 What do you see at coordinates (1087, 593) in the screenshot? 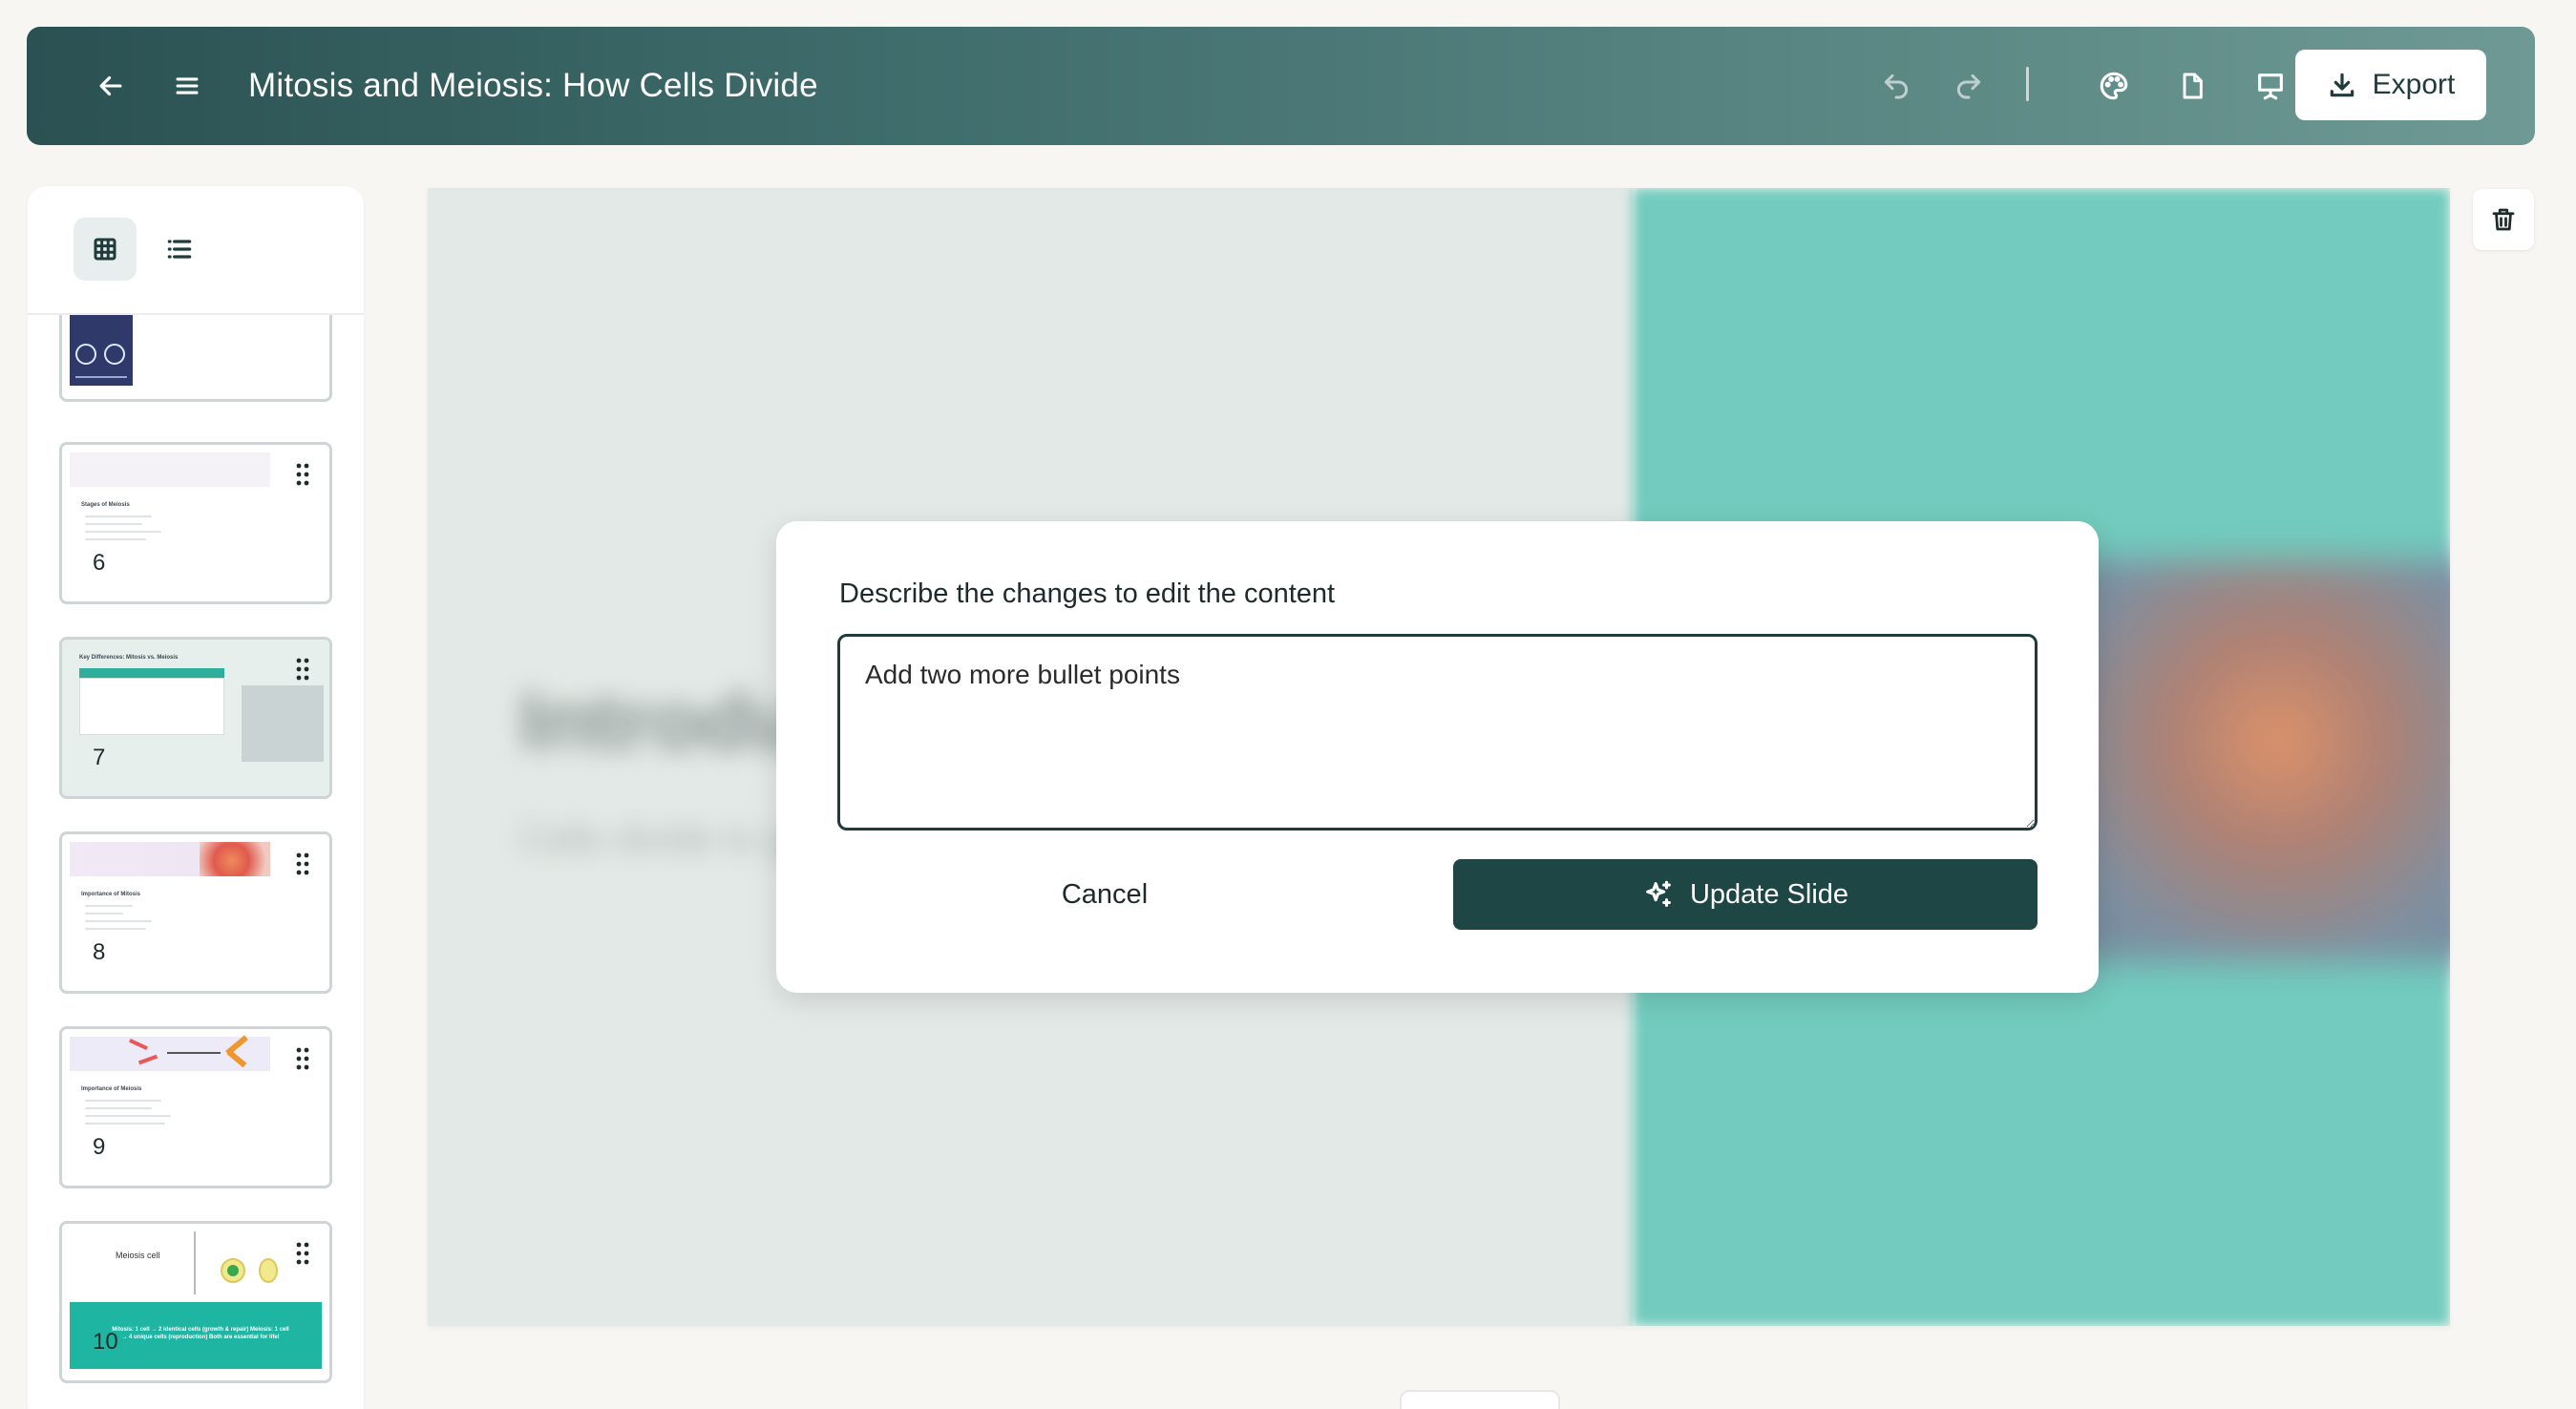
I see `dialog-label: Describe the changes to edit the content` at bounding box center [1087, 593].